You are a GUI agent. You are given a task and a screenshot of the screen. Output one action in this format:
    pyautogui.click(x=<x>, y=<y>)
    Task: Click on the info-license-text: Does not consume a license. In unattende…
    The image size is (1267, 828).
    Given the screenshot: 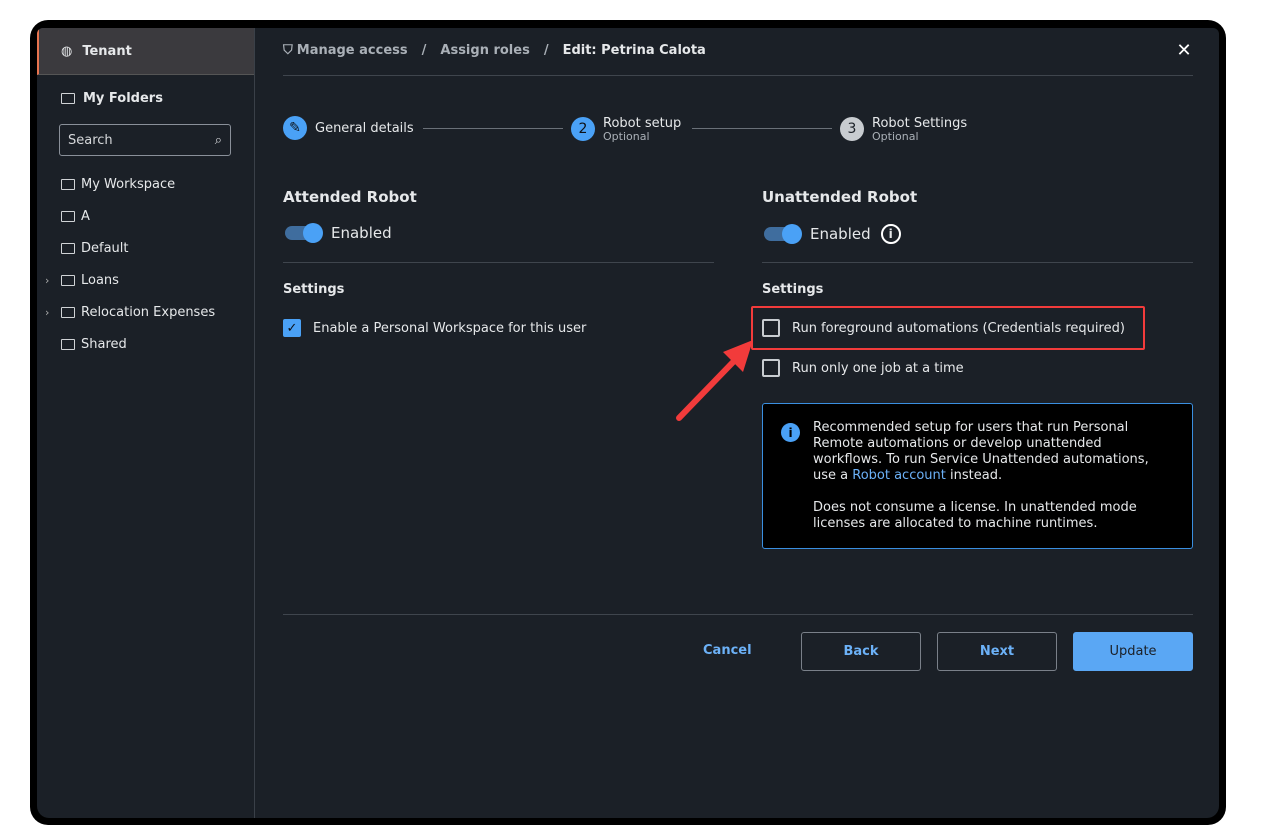 What is the action you would take?
    pyautogui.click(x=975, y=515)
    